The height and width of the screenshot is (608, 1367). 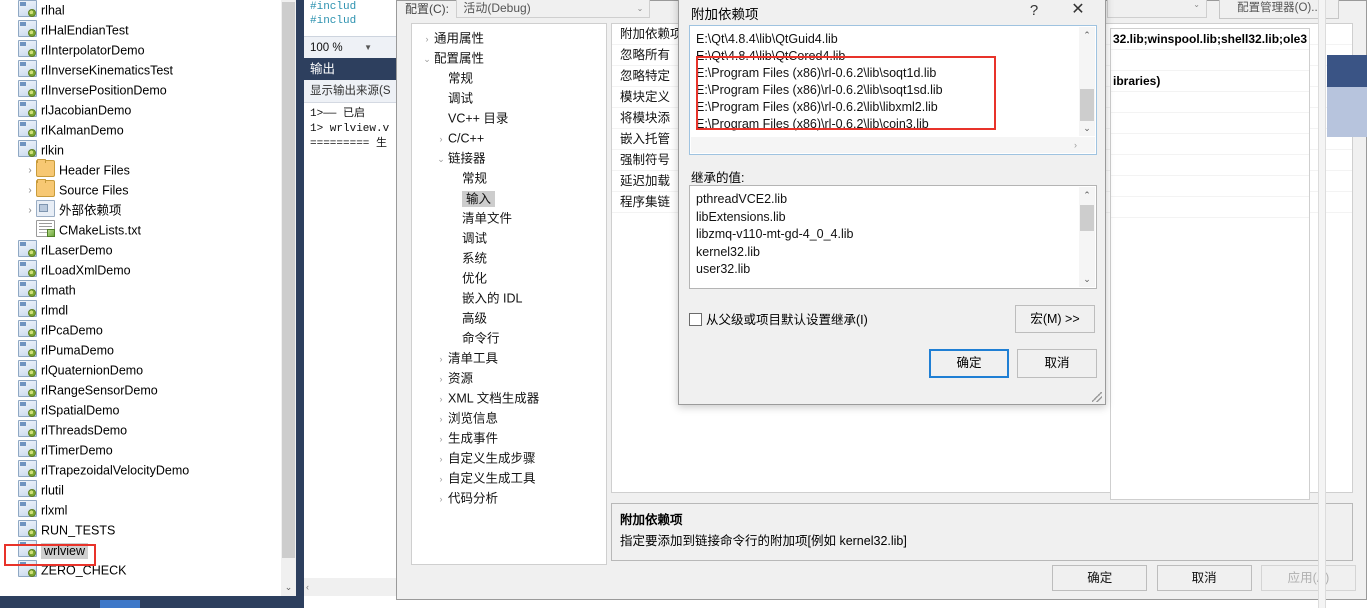 What do you see at coordinates (509, 218) in the screenshot?
I see `property-category-item: 清单文件` at bounding box center [509, 218].